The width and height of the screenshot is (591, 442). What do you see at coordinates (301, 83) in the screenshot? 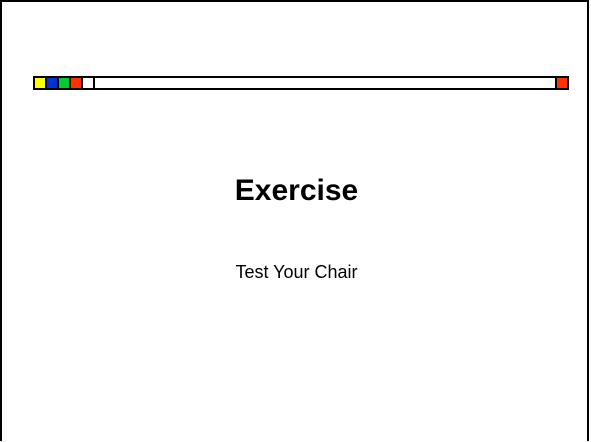
I see `decorative-color-bar` at bounding box center [301, 83].